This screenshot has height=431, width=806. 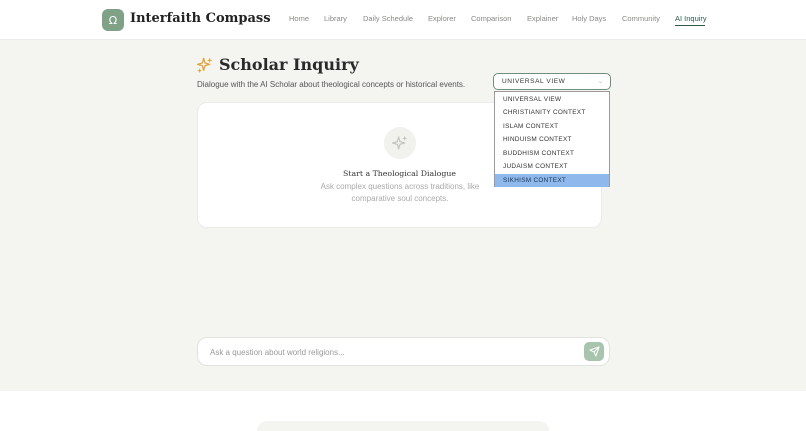 I want to click on question-input, so click(x=386, y=352).